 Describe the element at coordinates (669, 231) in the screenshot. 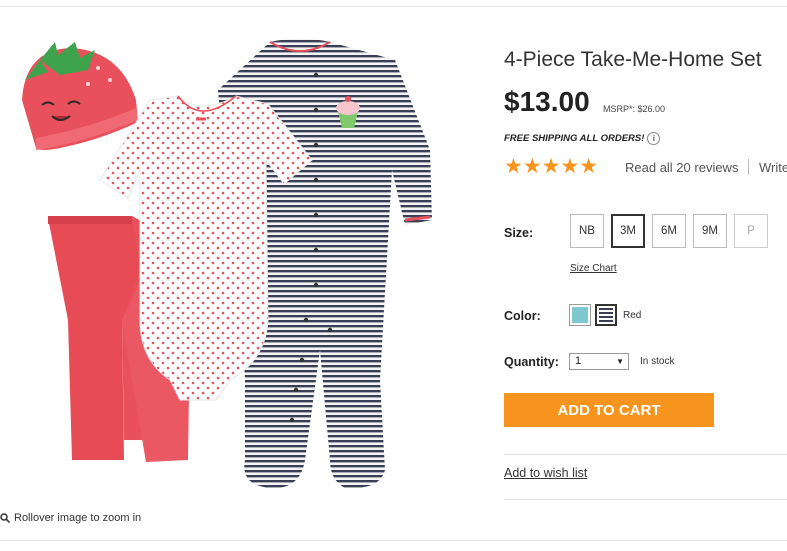

I see `size-option-6m: 6M` at that location.